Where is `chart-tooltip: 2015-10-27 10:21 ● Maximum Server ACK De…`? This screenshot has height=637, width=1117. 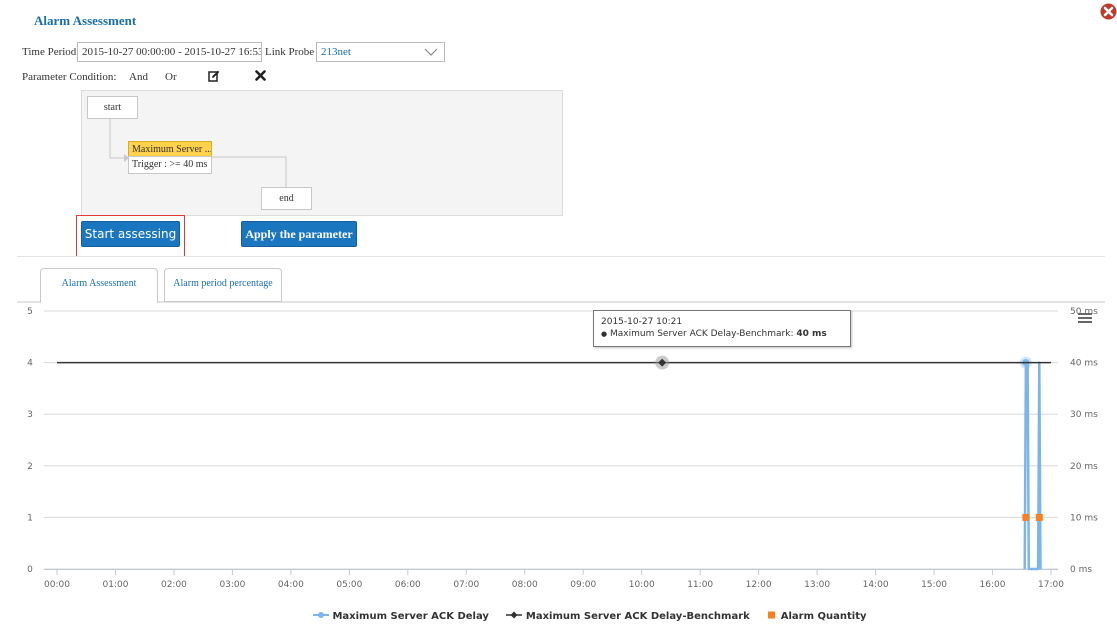
chart-tooltip: 2015-10-27 10:21 ● Maximum Server ACK De… is located at coordinates (722, 328).